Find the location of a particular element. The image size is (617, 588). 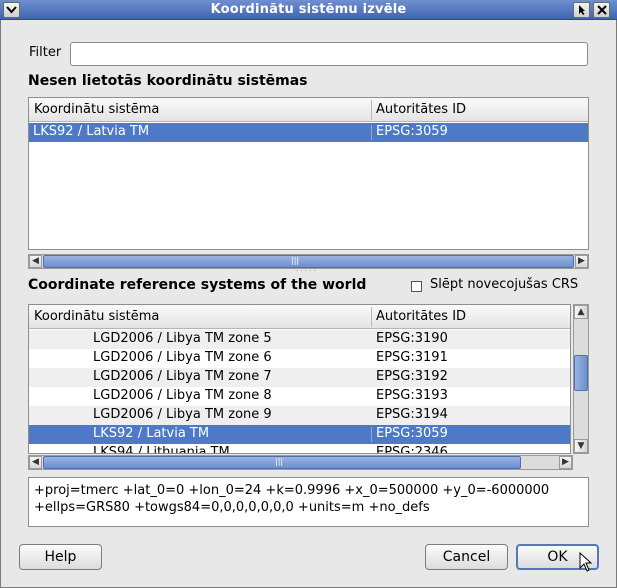

crs-id: EPSG:3192 is located at coordinates (412, 376).